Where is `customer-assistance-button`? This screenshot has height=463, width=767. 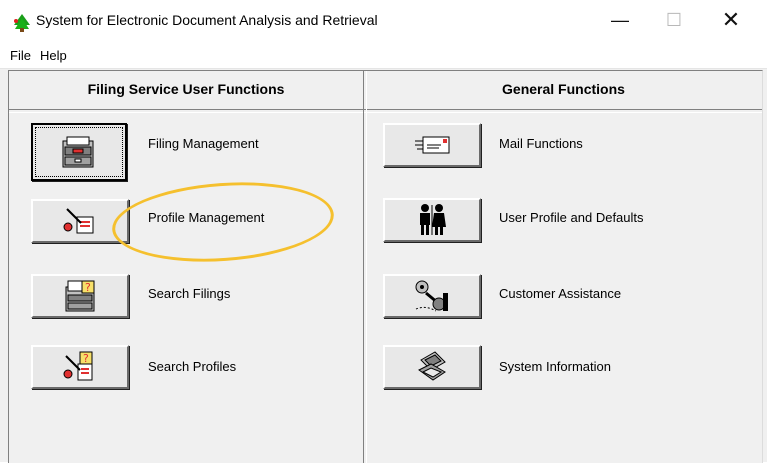
customer-assistance-button is located at coordinates (432, 296).